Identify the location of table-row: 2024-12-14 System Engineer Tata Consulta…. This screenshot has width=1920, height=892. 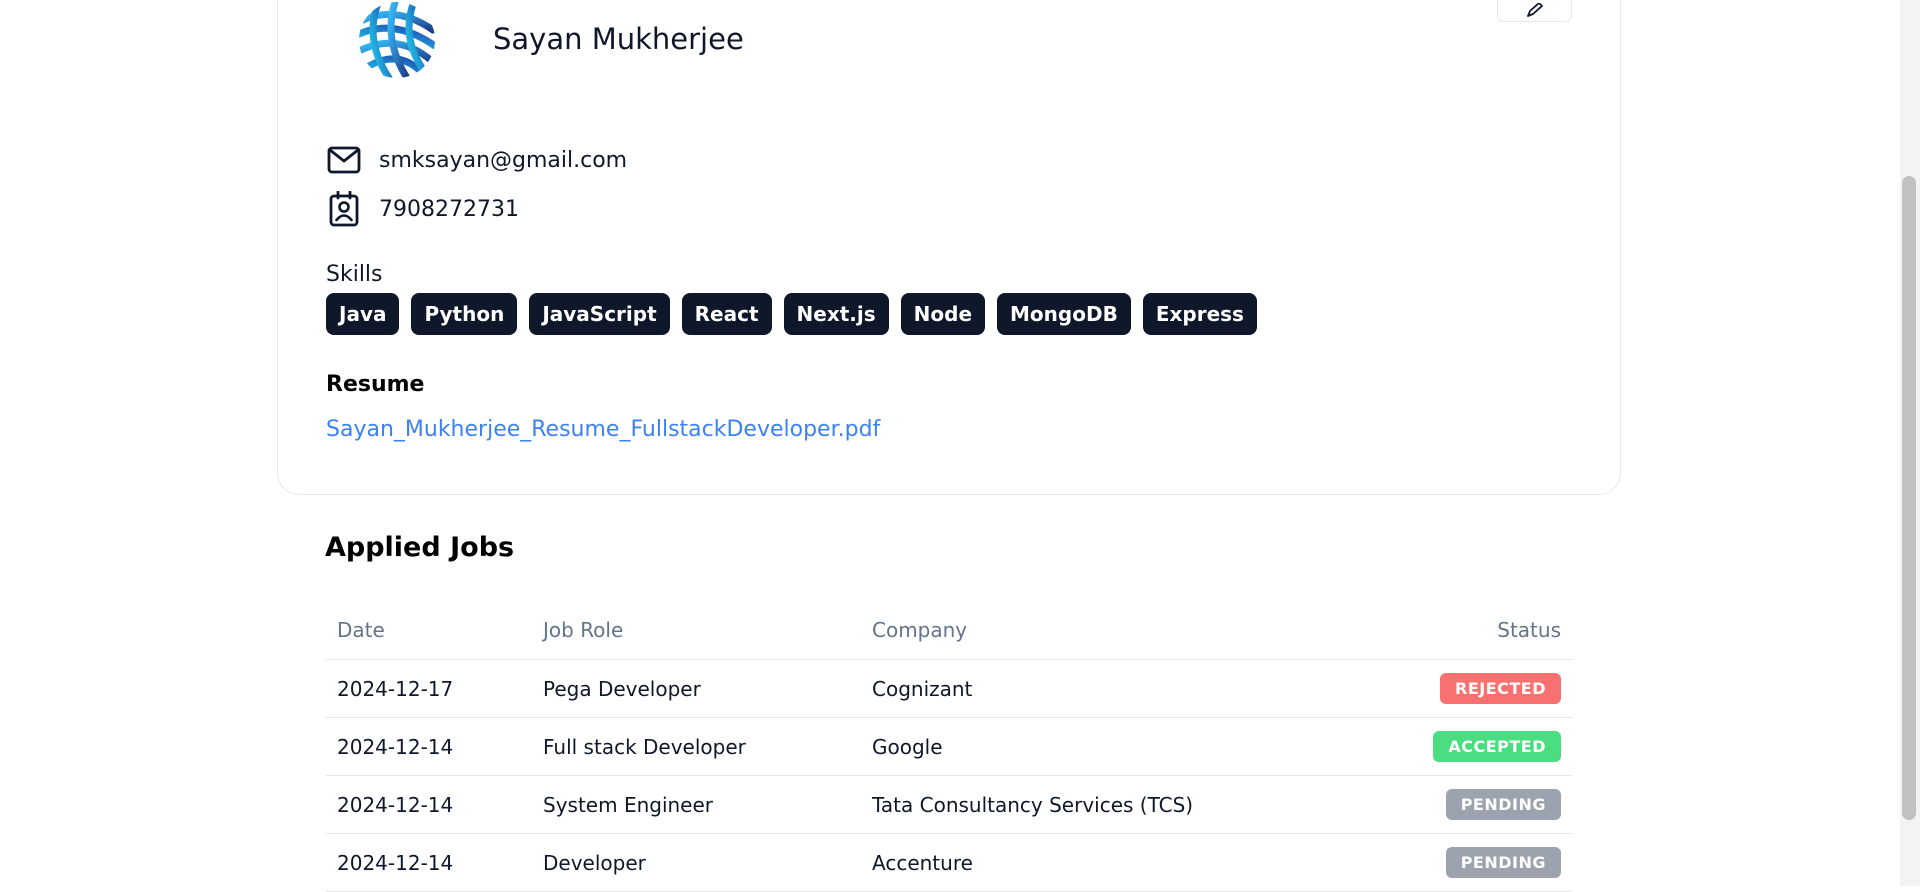
(949, 805).